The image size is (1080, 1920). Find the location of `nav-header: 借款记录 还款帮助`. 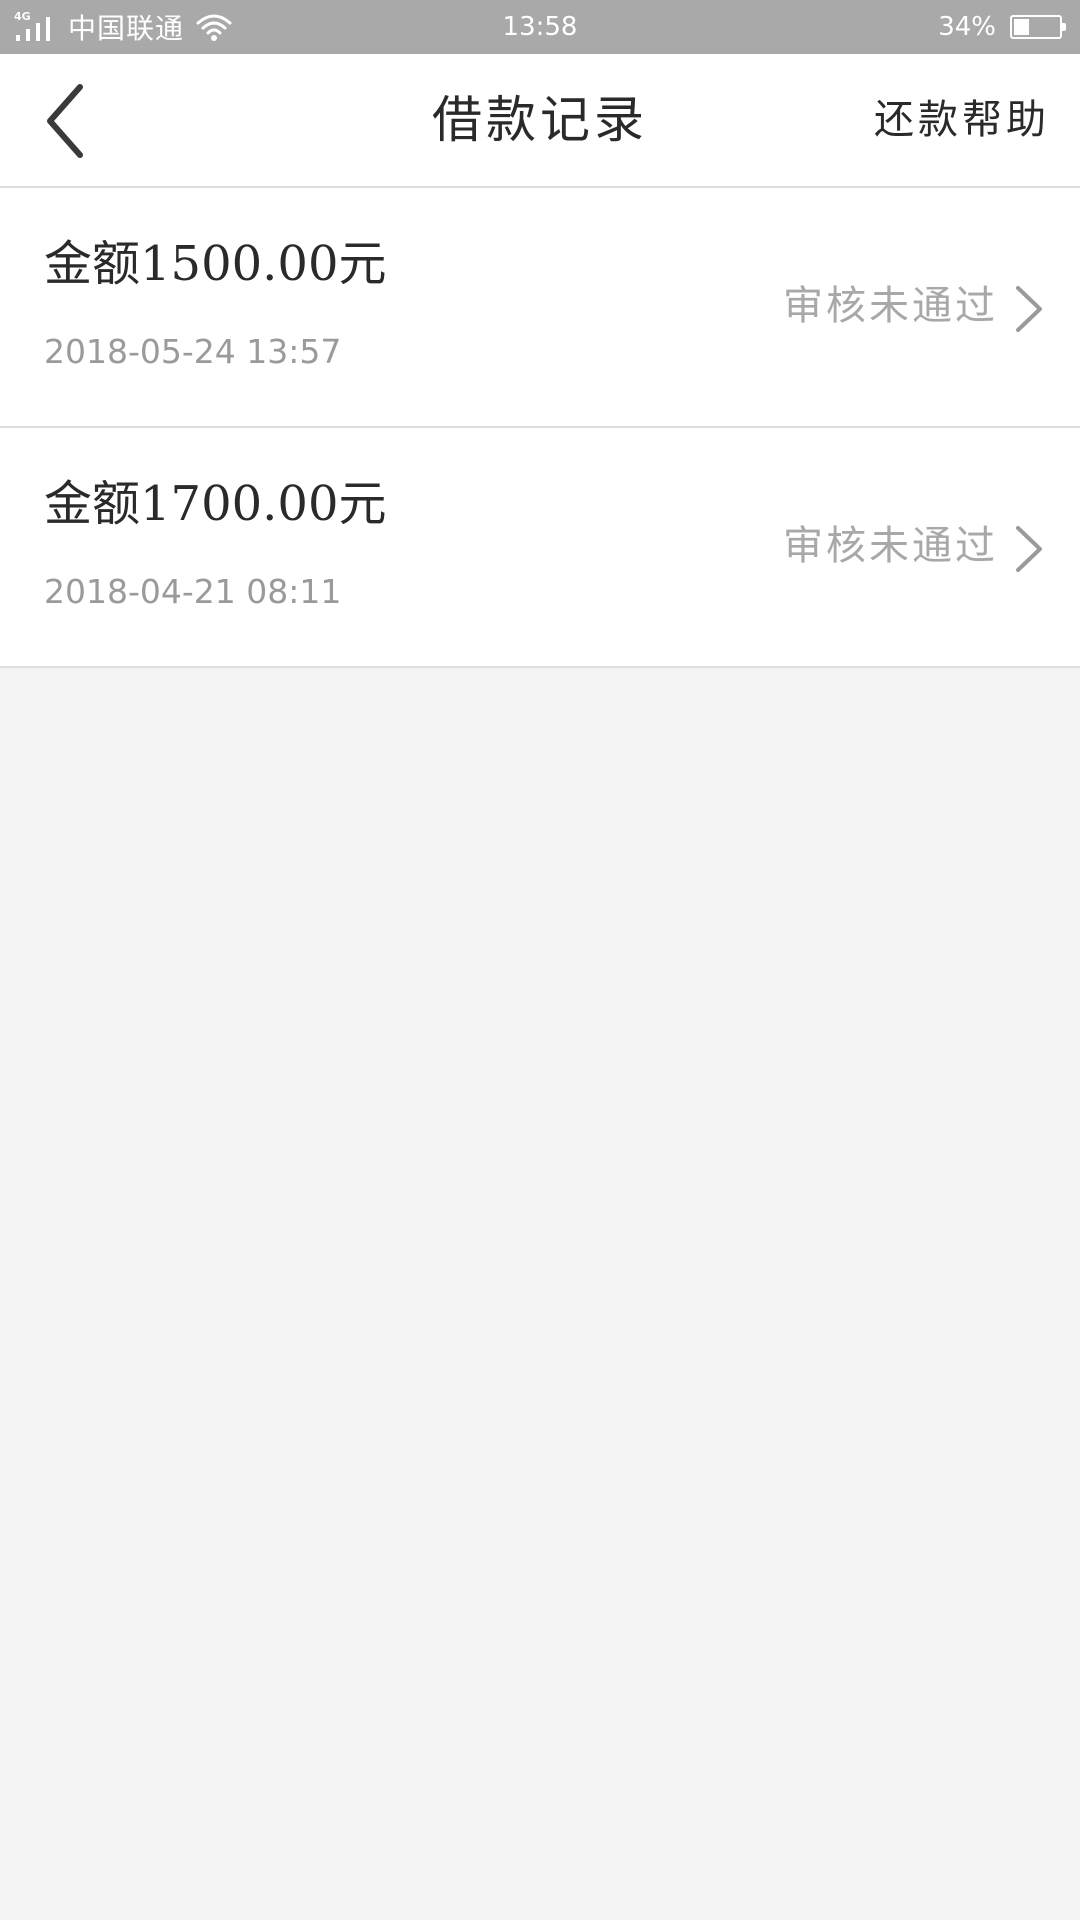

nav-header: 借款记录 还款帮助 is located at coordinates (540, 121).